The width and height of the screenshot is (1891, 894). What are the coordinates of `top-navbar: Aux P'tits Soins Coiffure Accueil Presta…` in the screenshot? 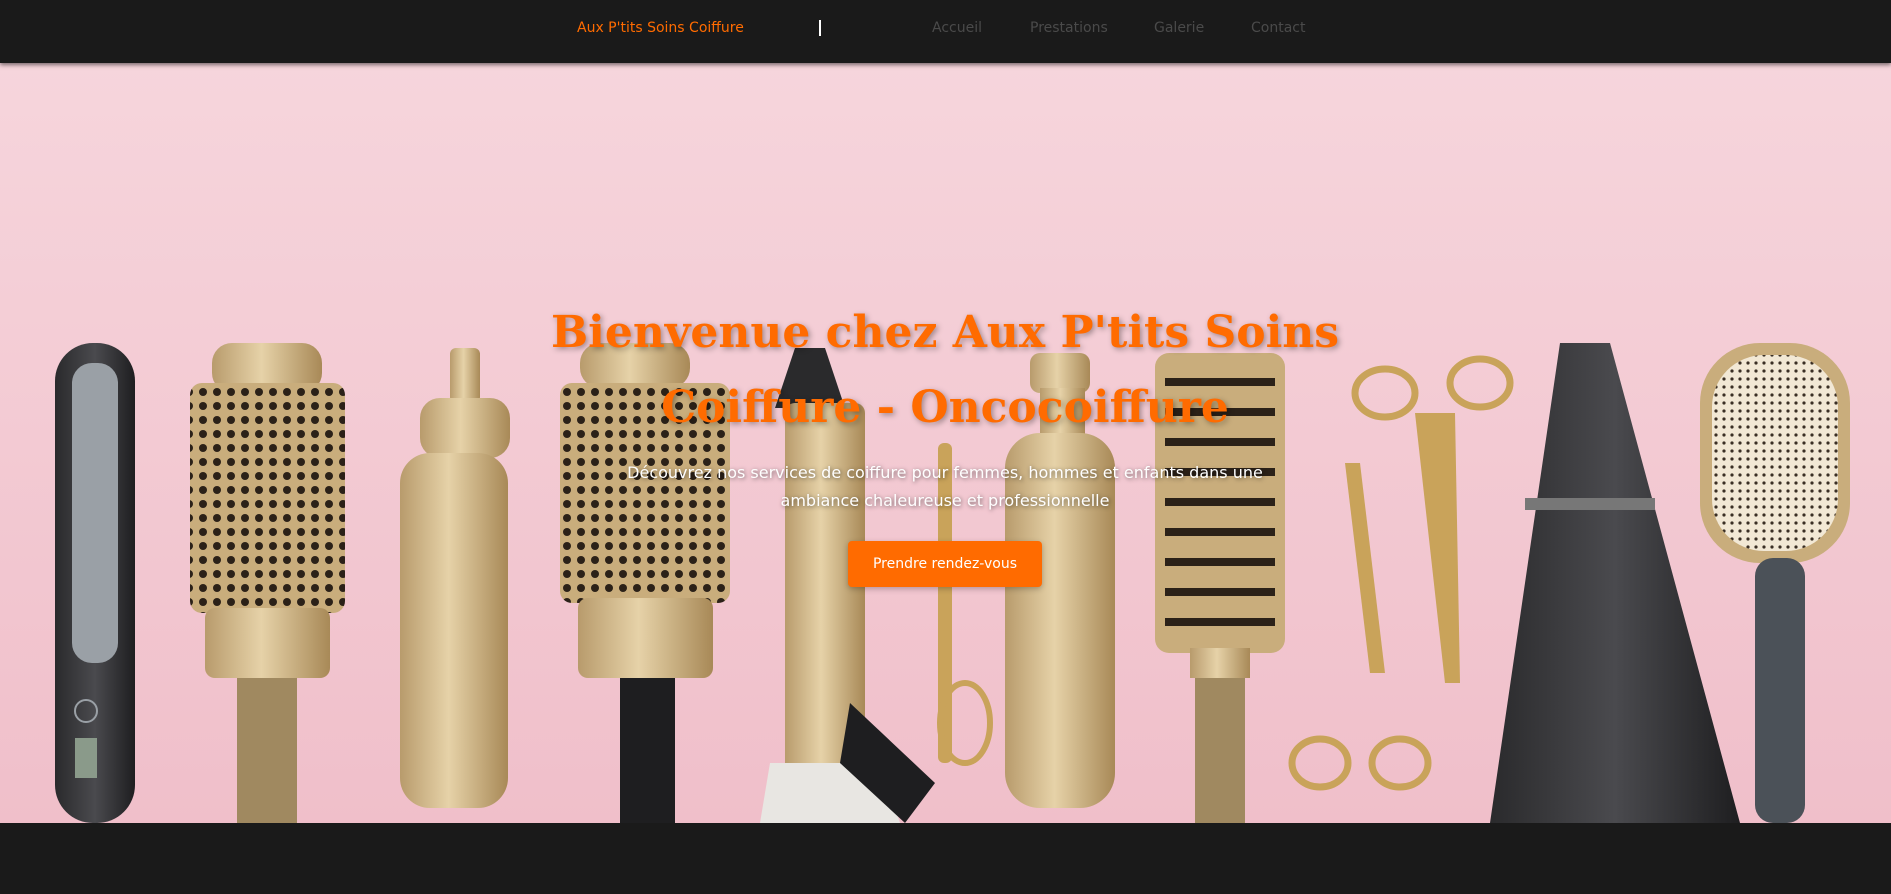 It's located at (945, 31).